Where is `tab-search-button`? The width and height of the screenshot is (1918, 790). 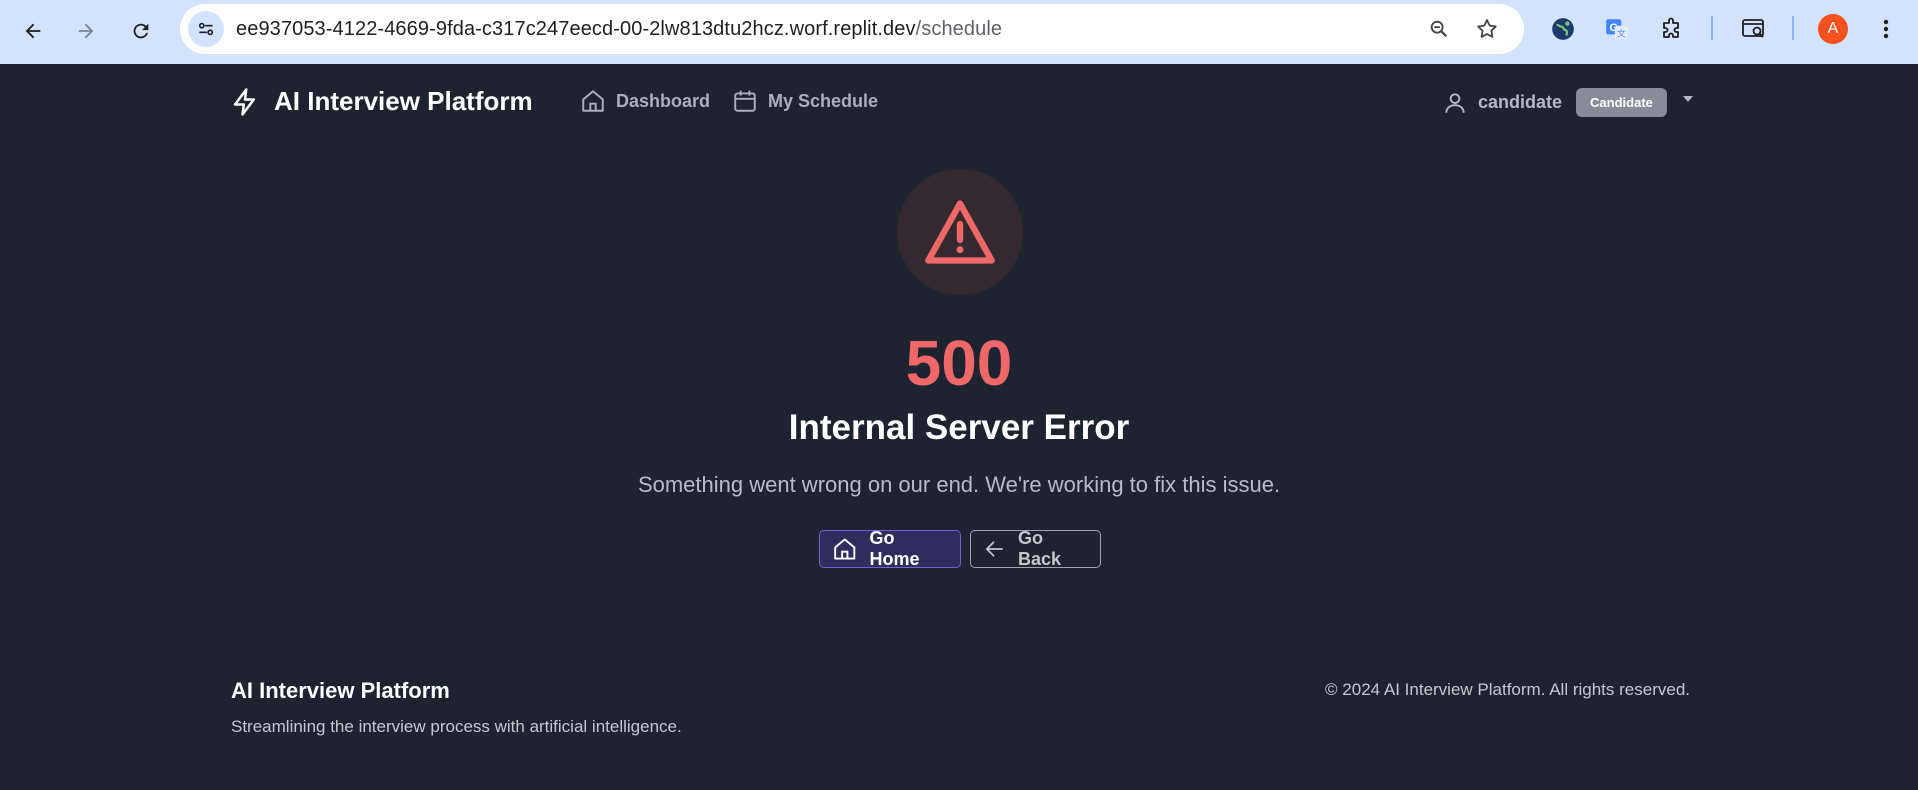
tab-search-button is located at coordinates (1754, 29).